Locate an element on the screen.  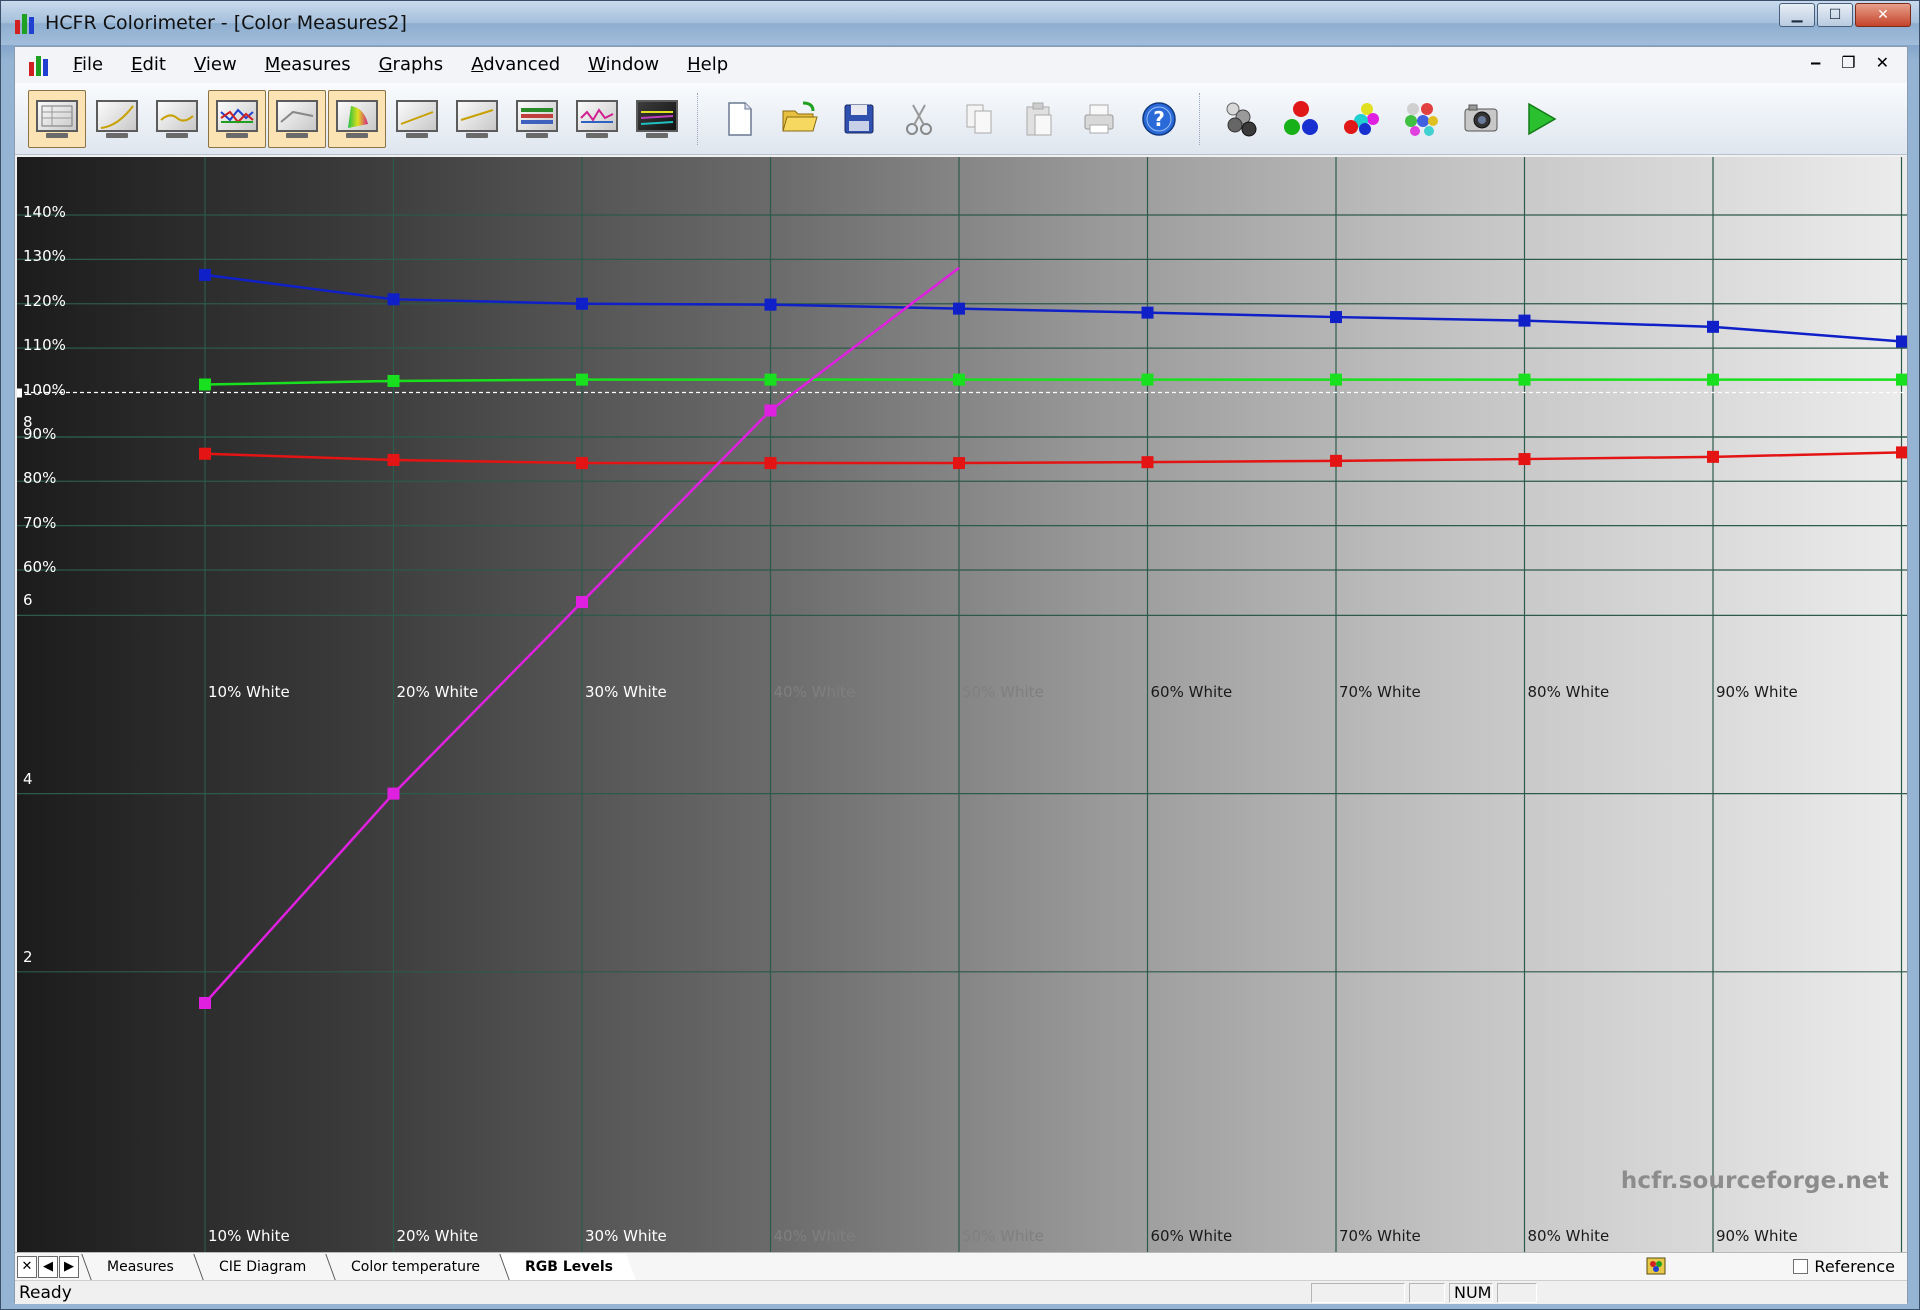
menu-label-rest: dvanced is located at coordinates (522, 64).